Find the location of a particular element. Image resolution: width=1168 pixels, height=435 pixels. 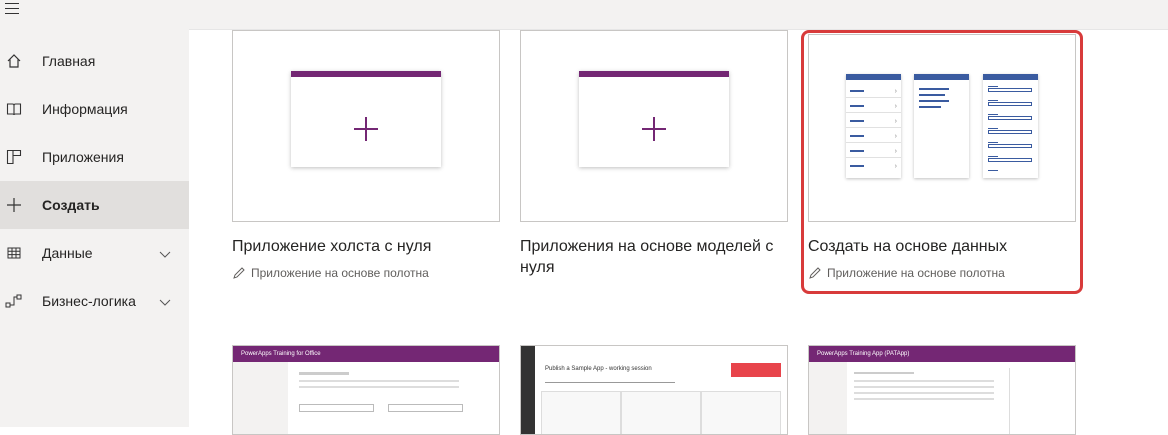

book-icon is located at coordinates (14, 109).